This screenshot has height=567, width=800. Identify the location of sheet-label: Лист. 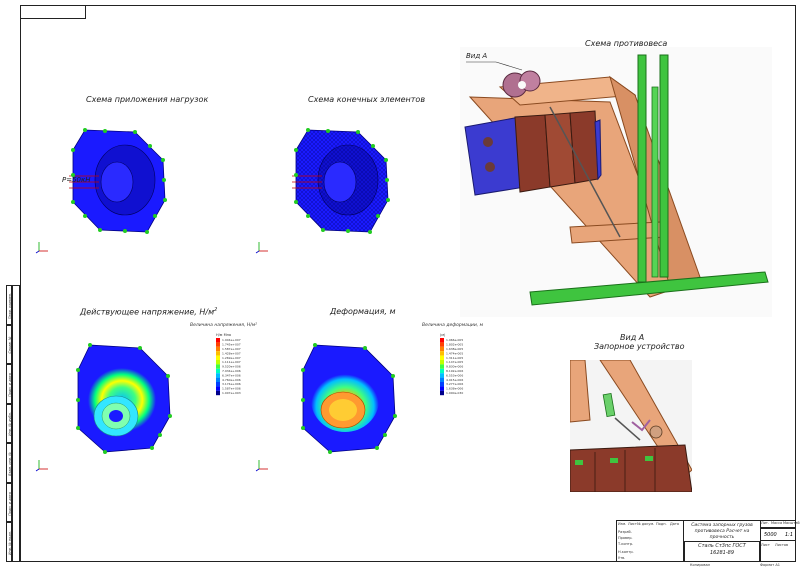
(765, 545).